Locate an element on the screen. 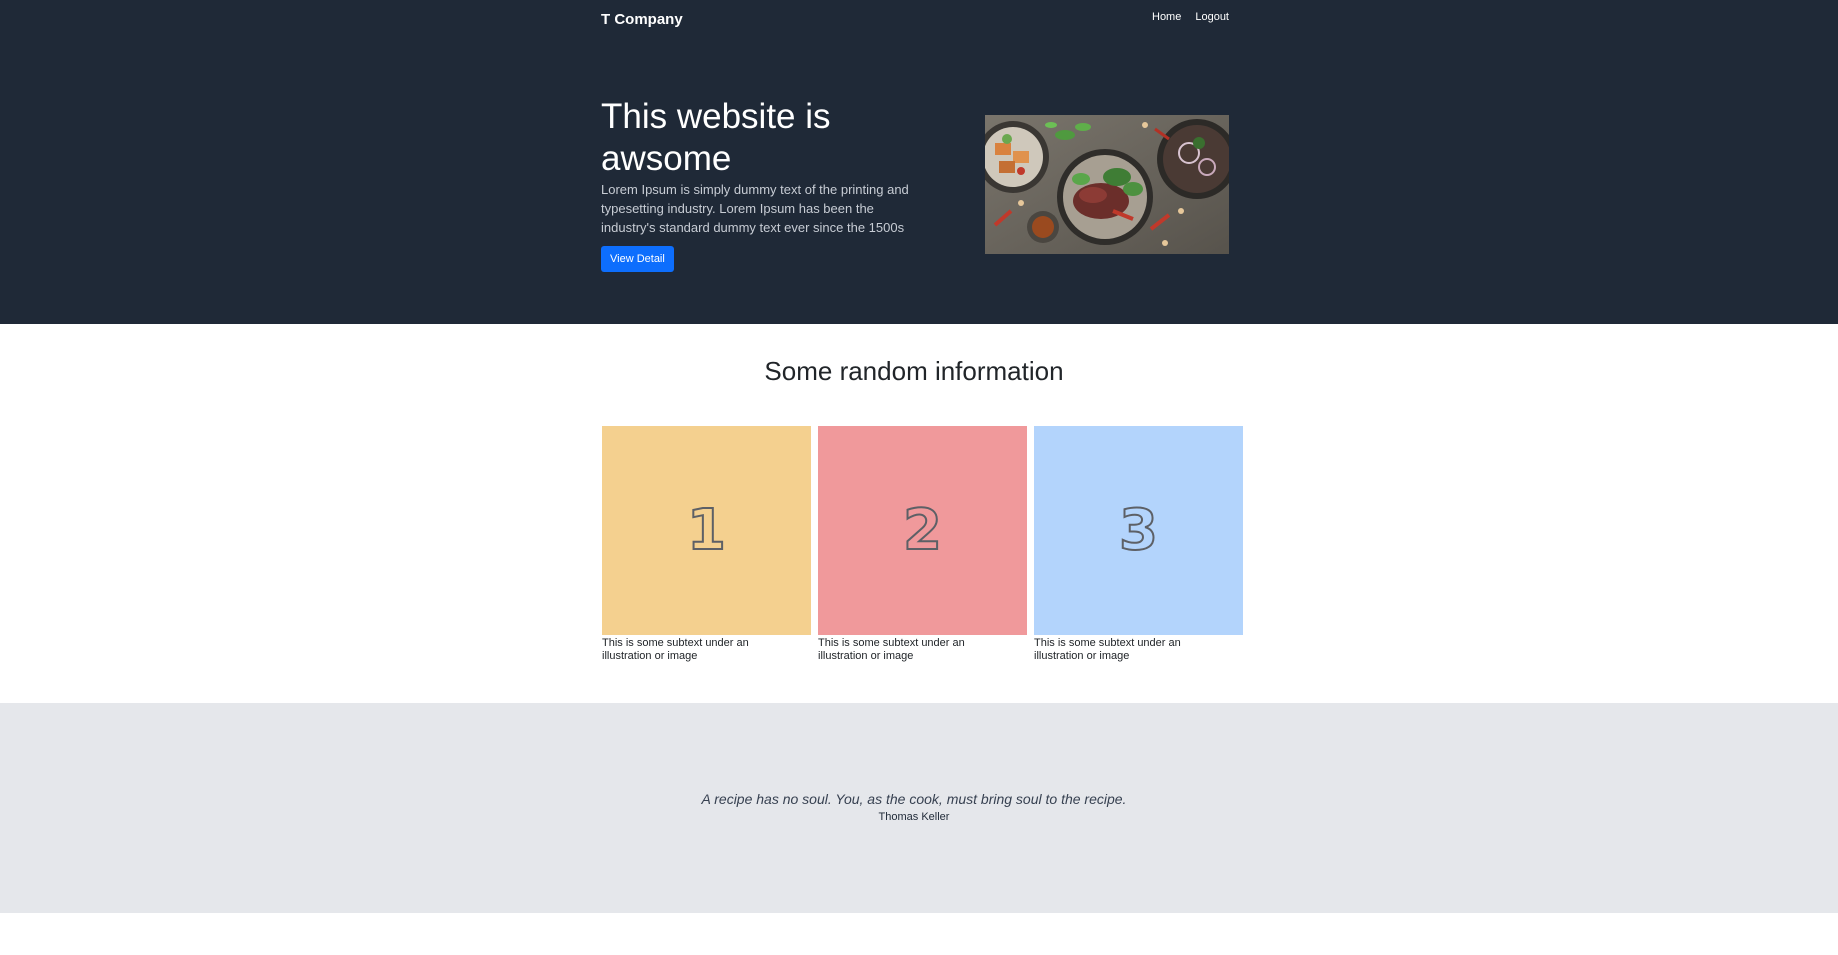 Image resolution: width=1838 pixels, height=955 pixels. card-number: 1 is located at coordinates (706, 530).